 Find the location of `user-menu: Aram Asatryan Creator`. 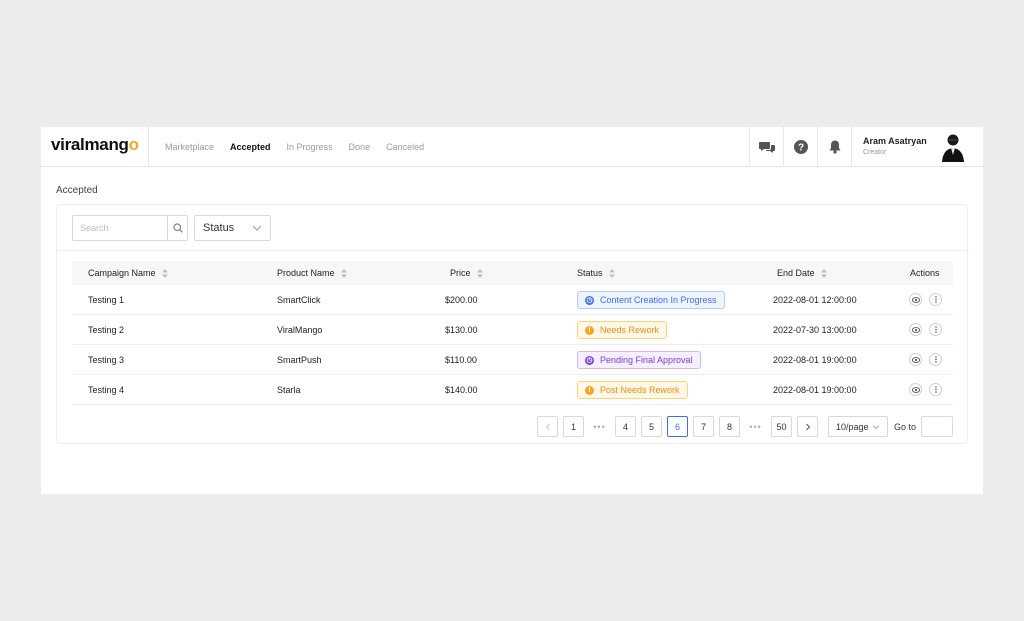

user-menu: Aram Asatryan Creator is located at coordinates (917, 147).